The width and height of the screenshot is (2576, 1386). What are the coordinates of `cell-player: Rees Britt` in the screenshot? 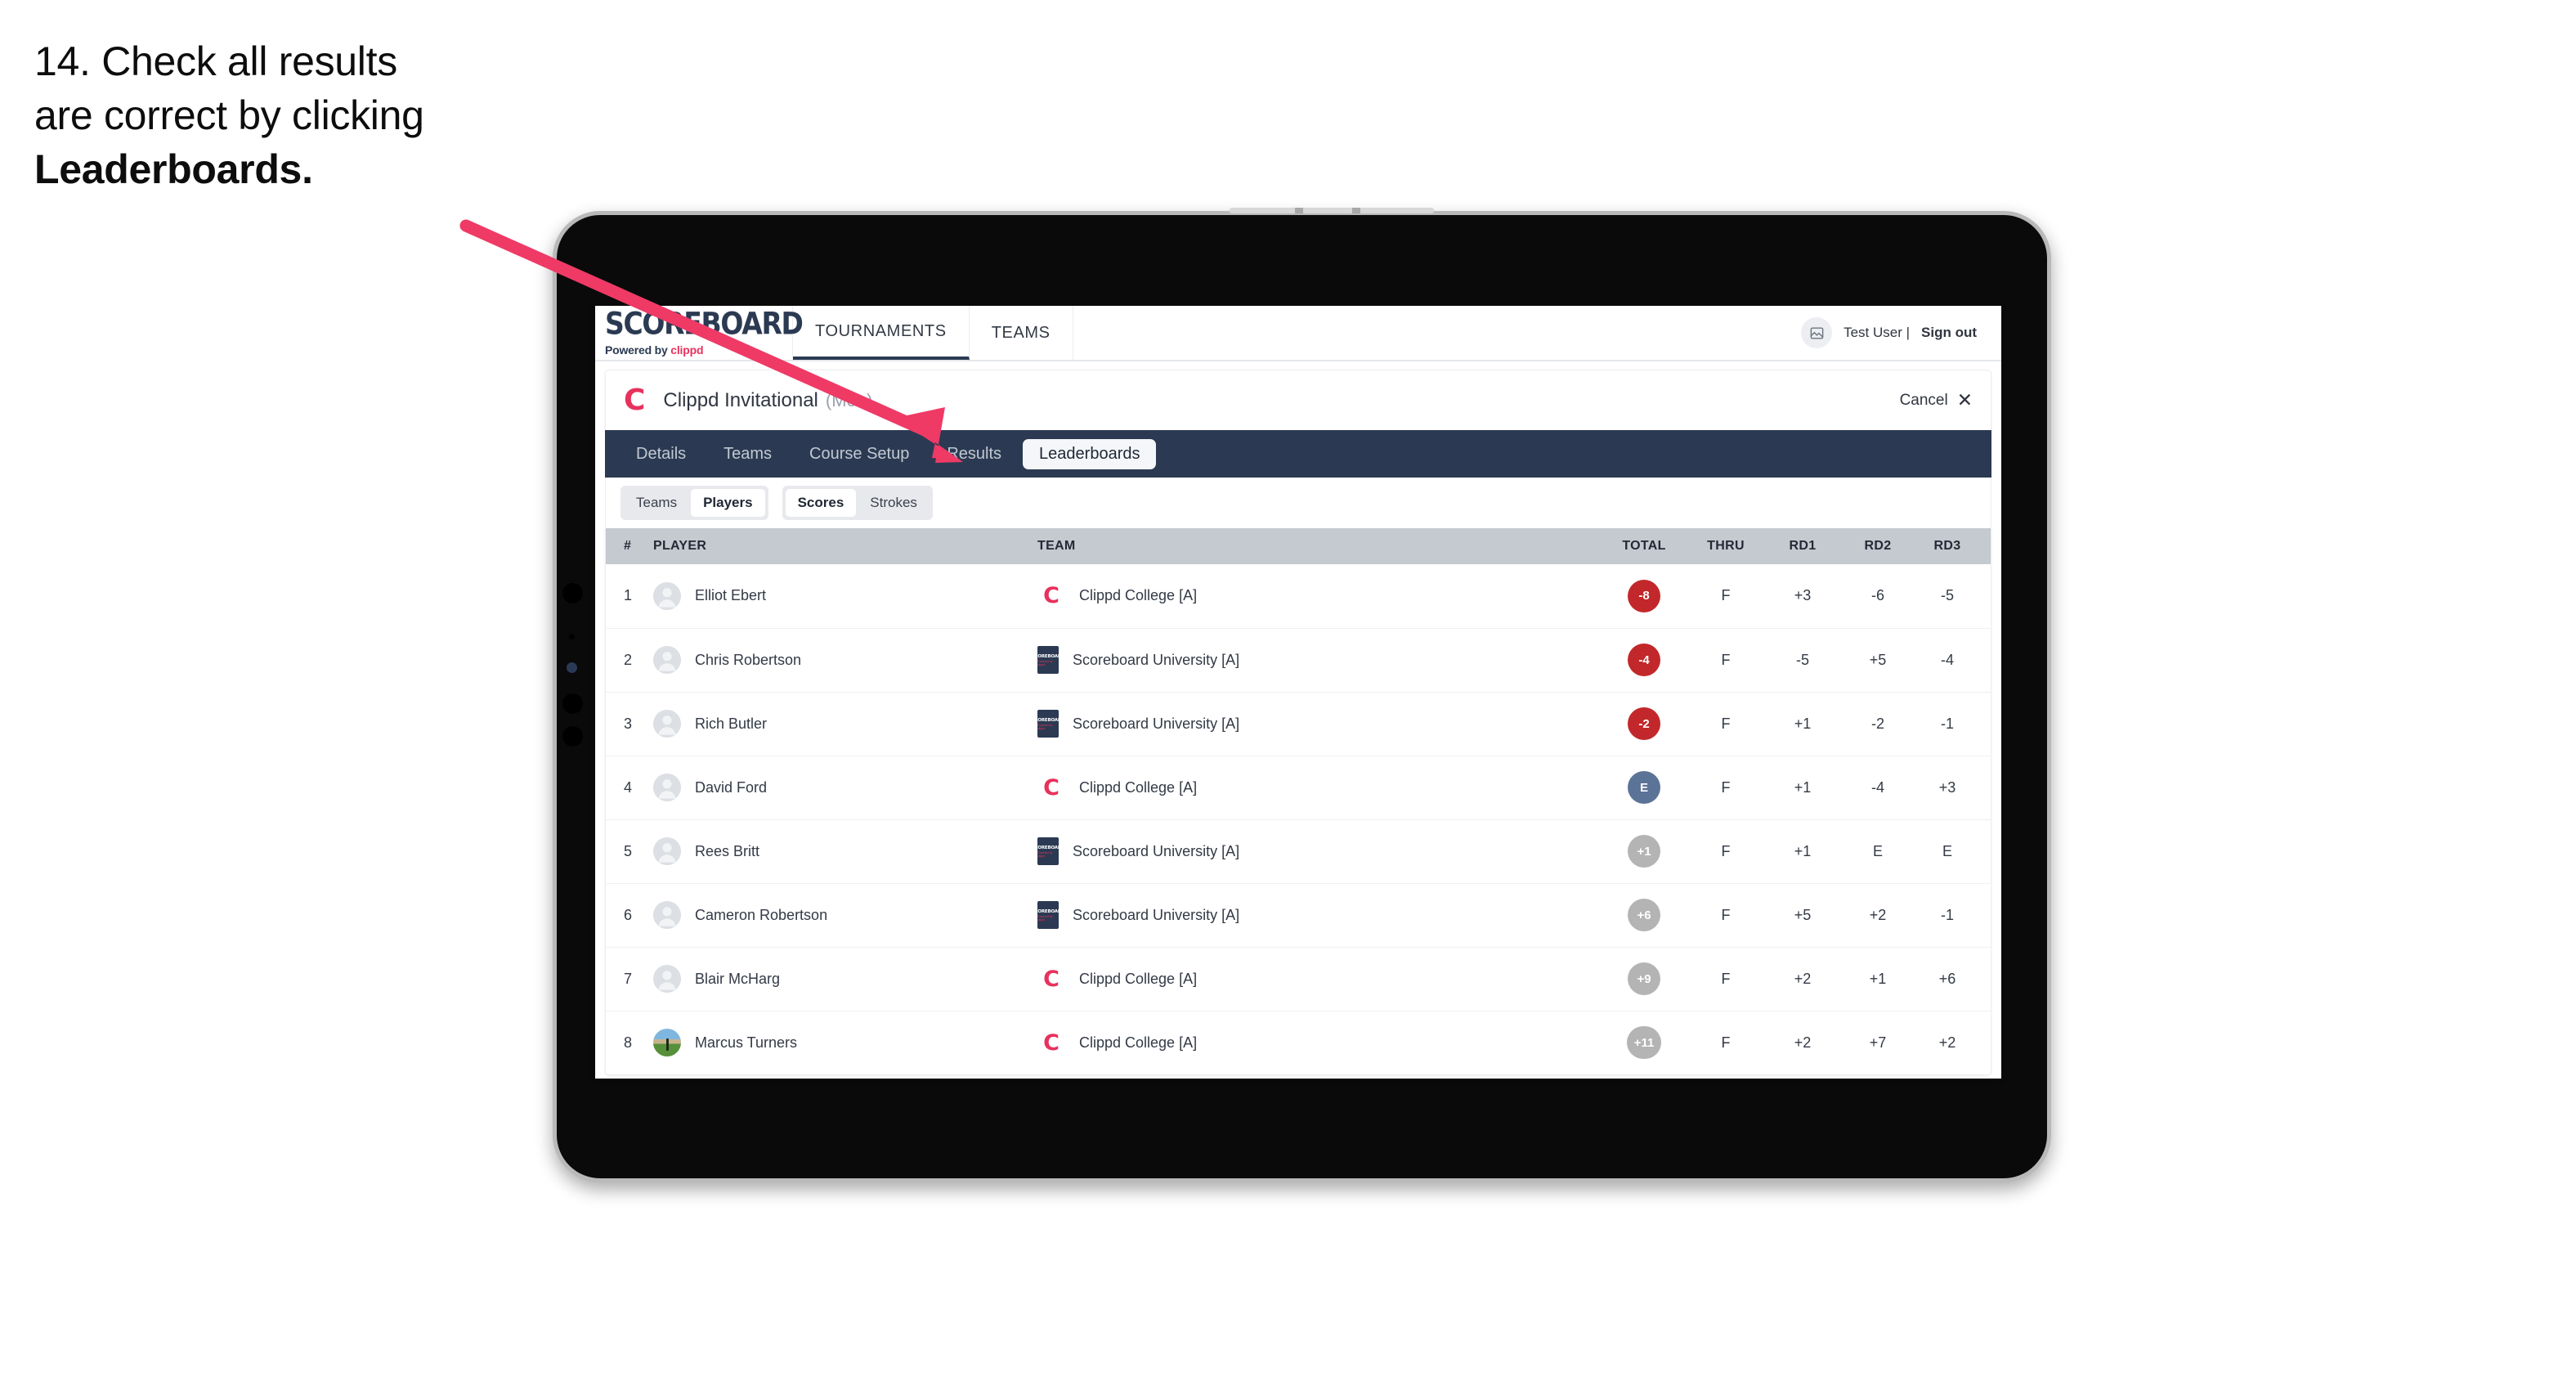 It's located at (845, 851).